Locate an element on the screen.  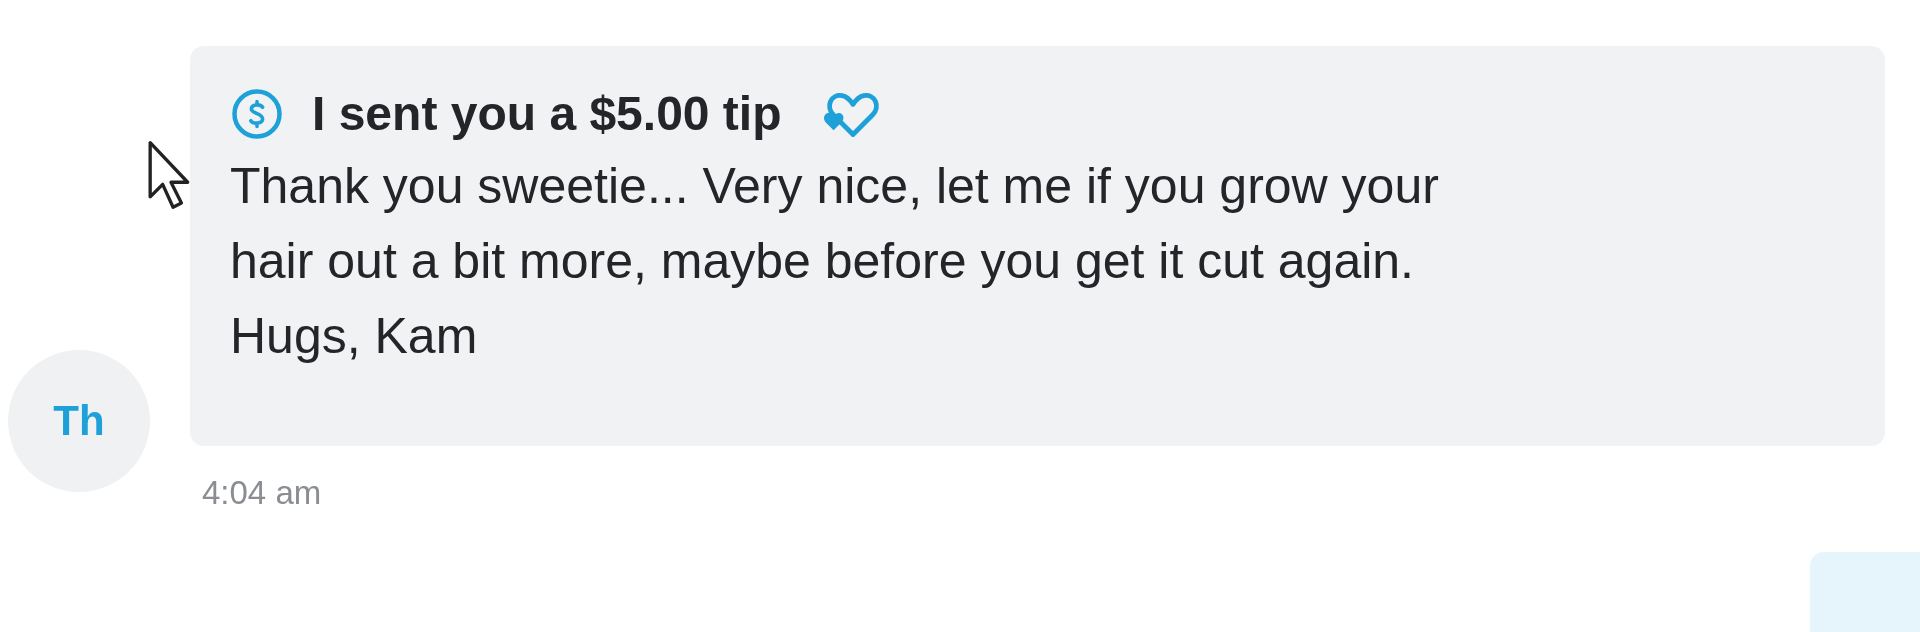
message-time: 4:04 am is located at coordinates (262, 493).